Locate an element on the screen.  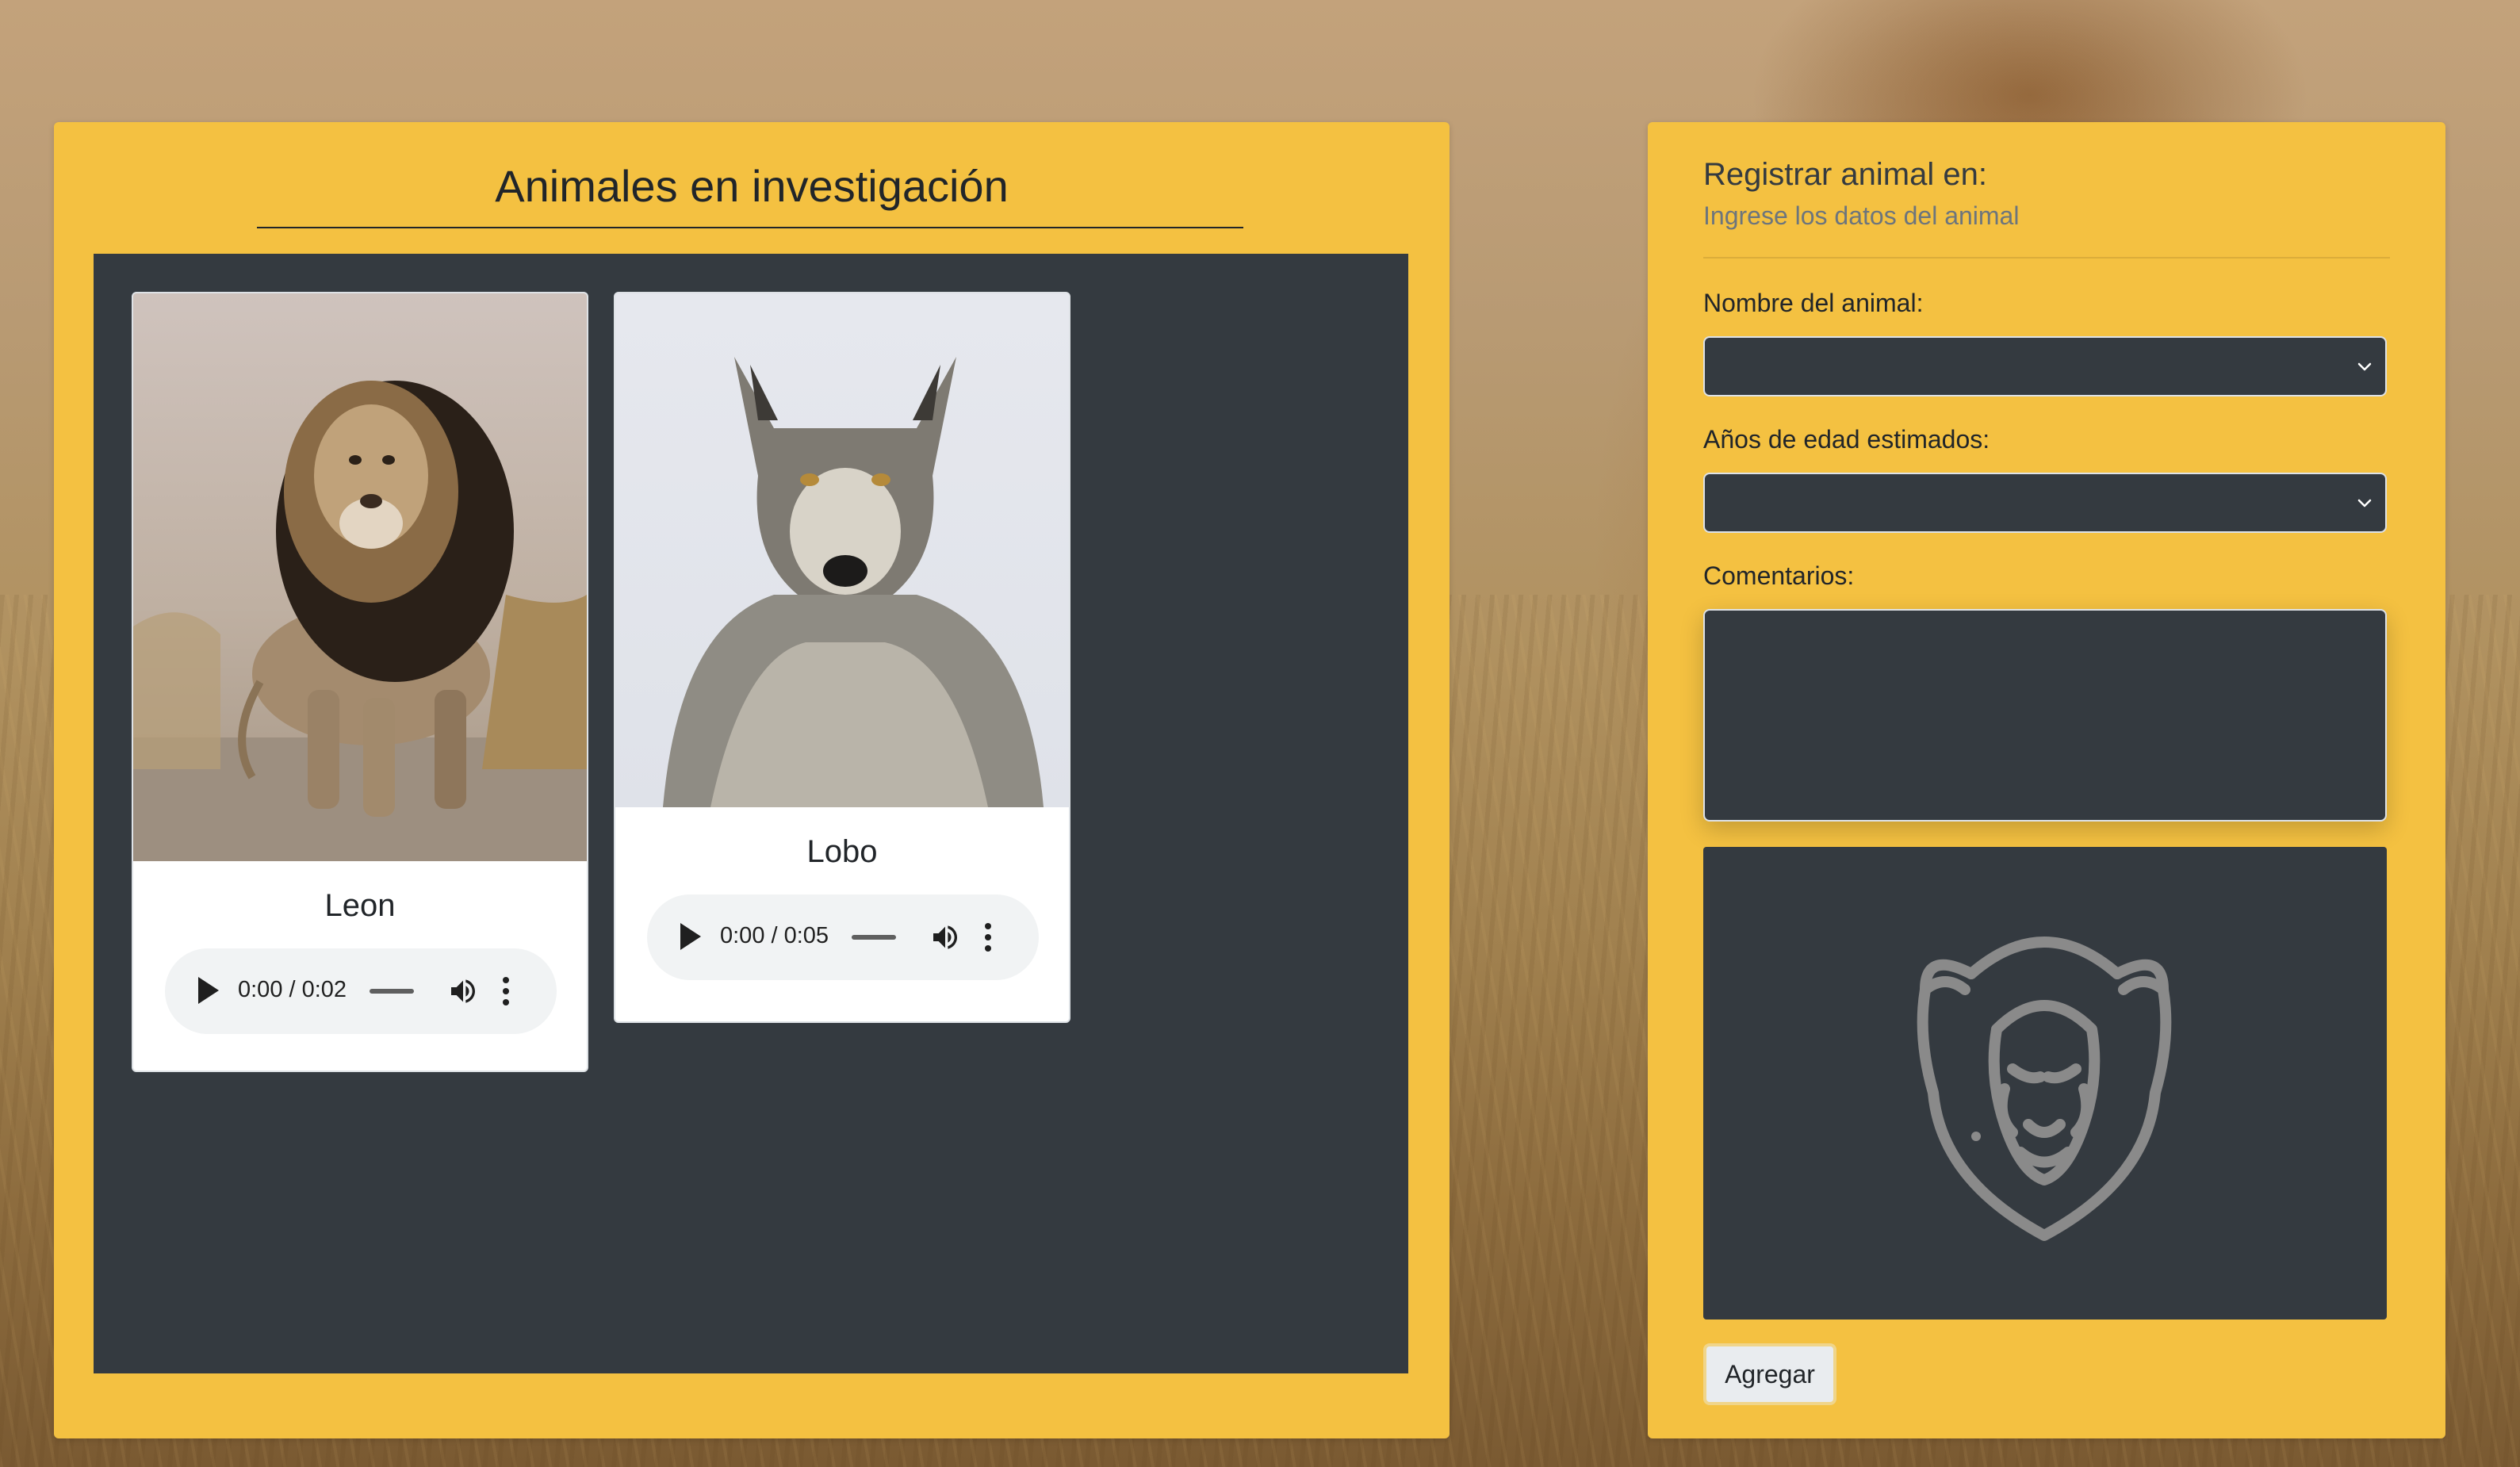
animal-card-leon: Leon 0:00 / 0:02 is located at coordinates (360, 682).